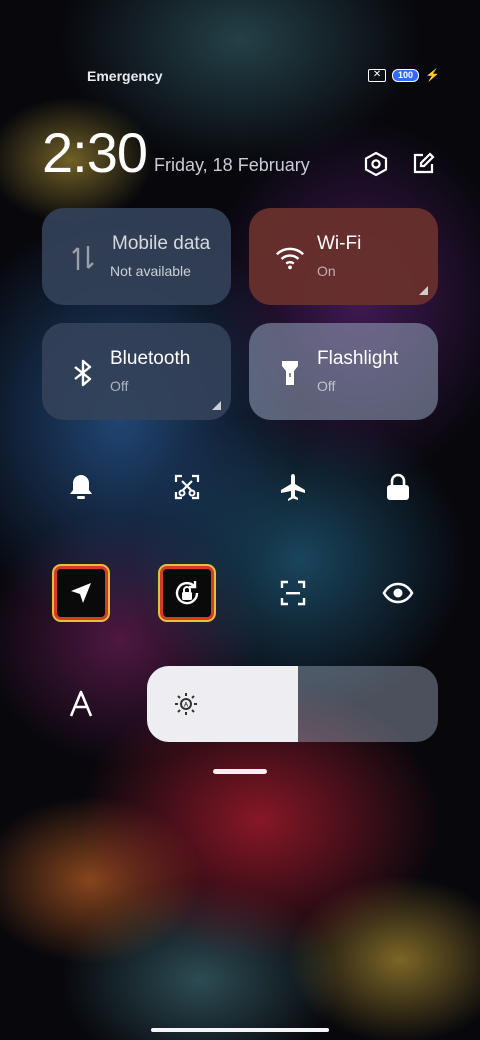 The width and height of the screenshot is (480, 1040). Describe the element at coordinates (161, 243) in the screenshot. I see `mobile-data-title: Mobile data` at that location.